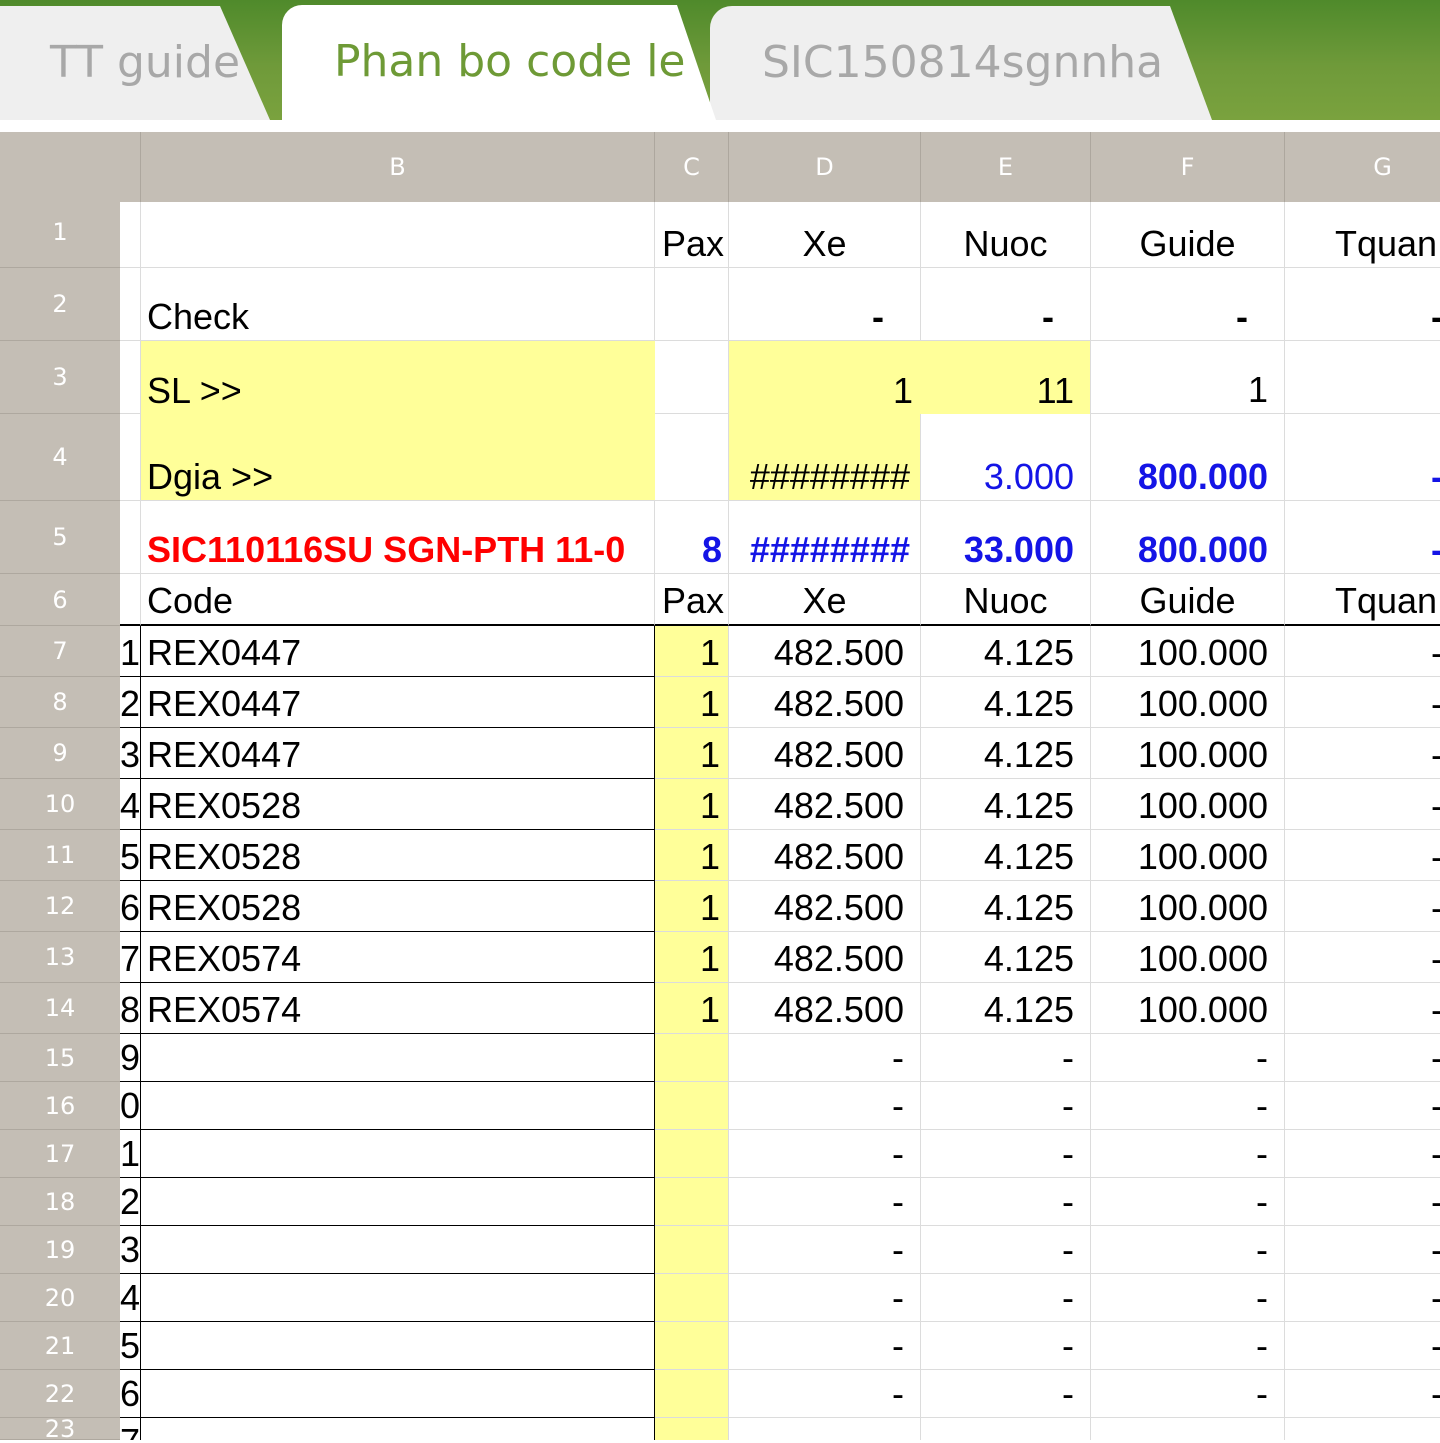 Image resolution: width=1440 pixels, height=1443 pixels. Describe the element at coordinates (130, 1154) in the screenshot. I see `cell-idx: 1` at that location.